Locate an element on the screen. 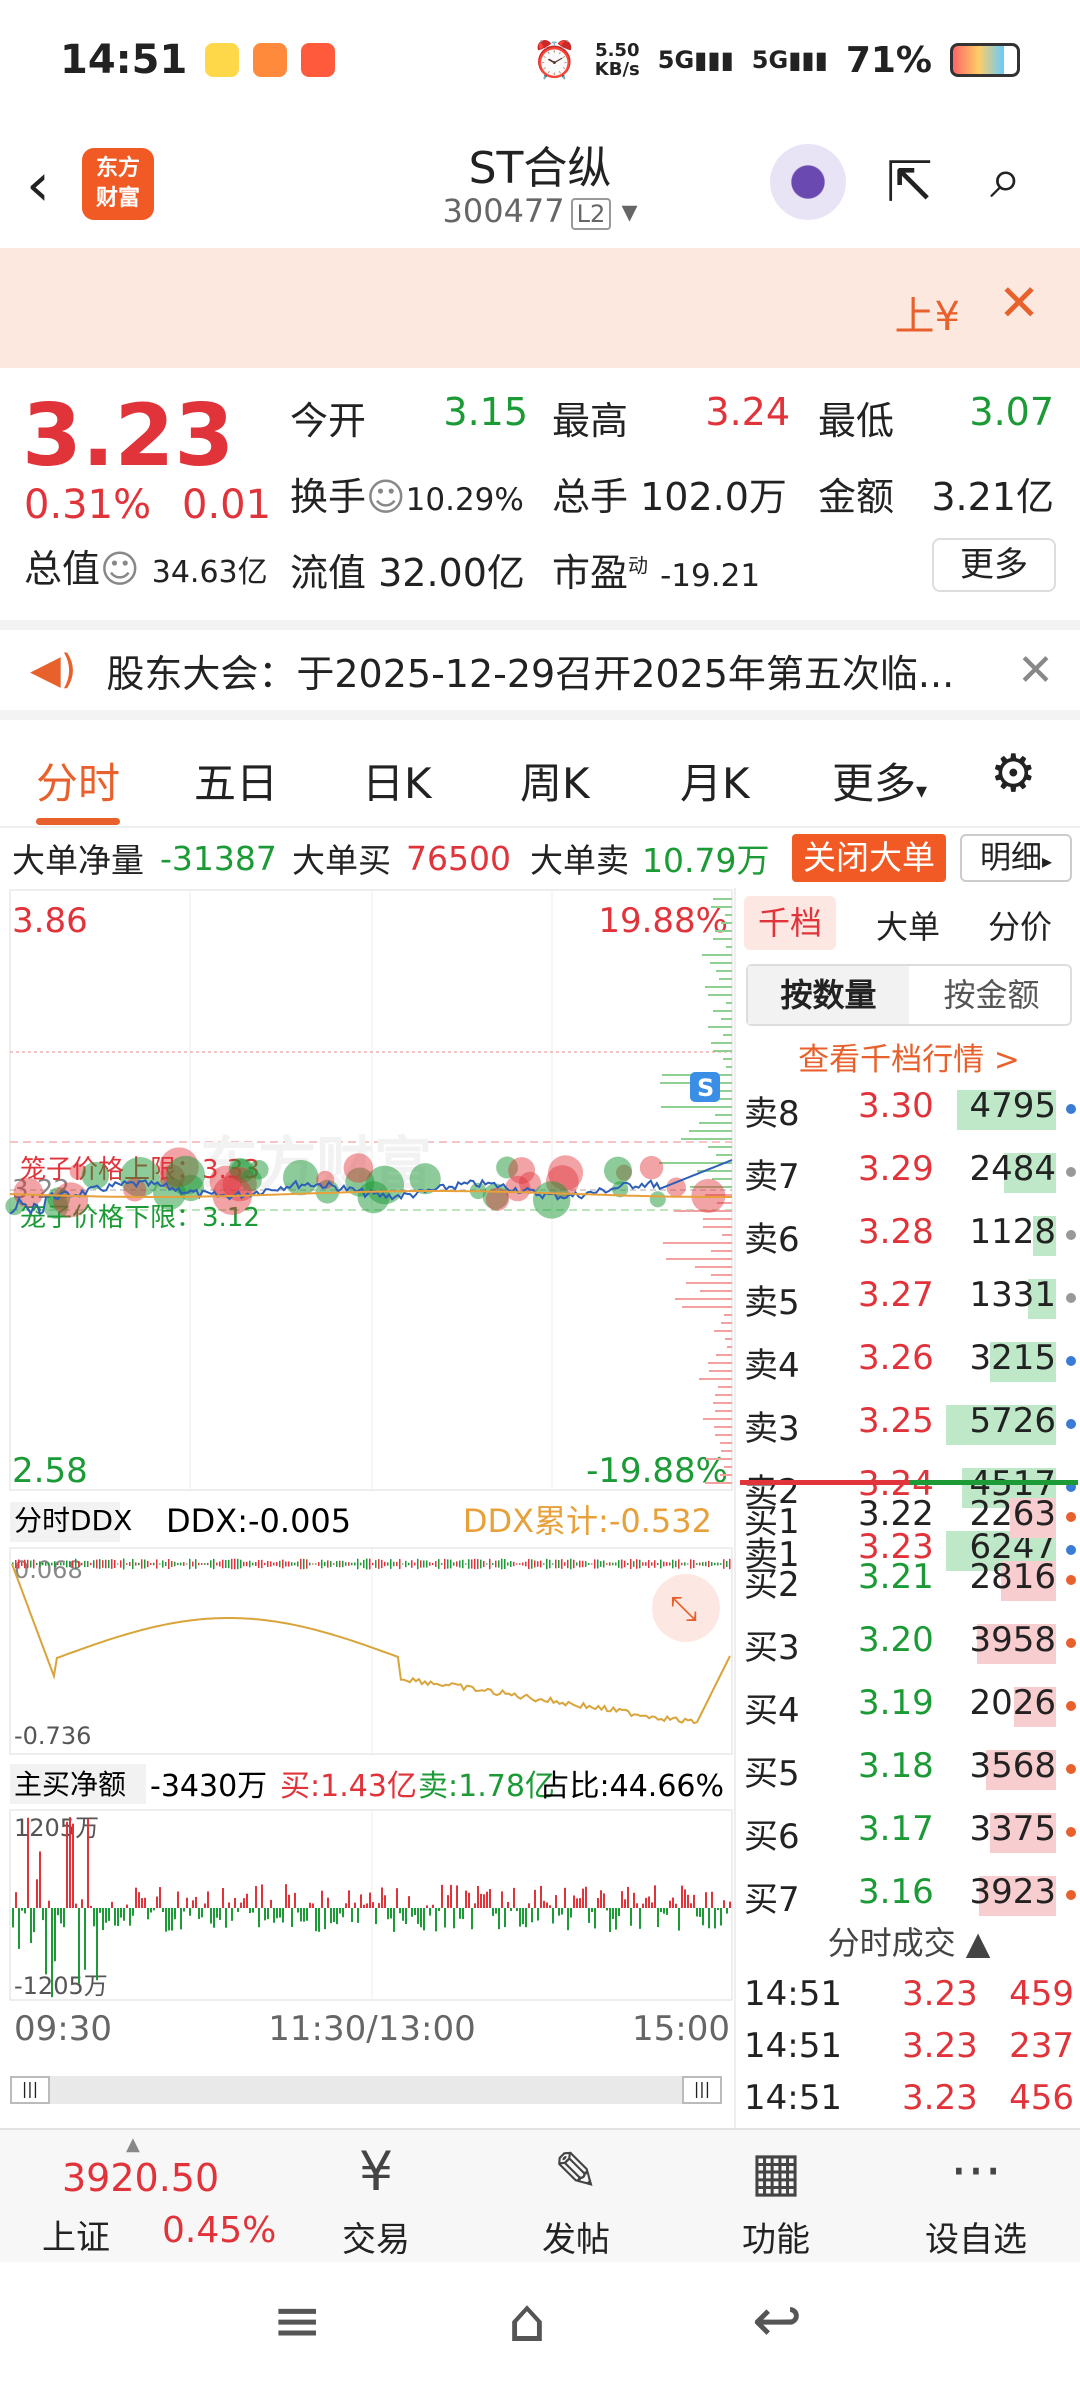  bid-level: 买4 3.19 2026 is located at coordinates (908, 1707).